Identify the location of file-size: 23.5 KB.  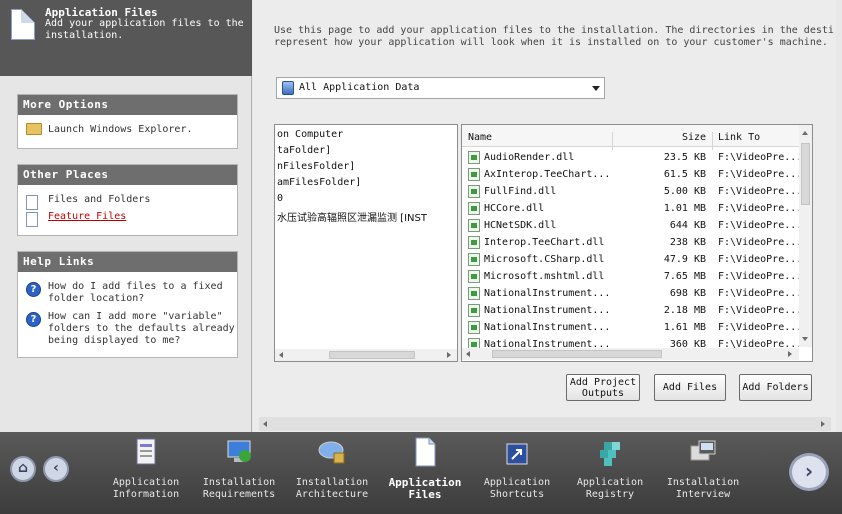
(684, 157).